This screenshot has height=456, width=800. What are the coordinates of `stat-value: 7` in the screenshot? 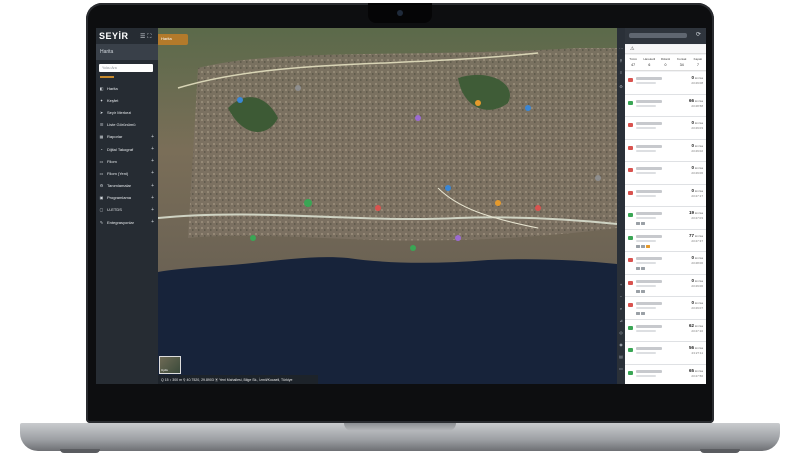 It's located at (697, 65).